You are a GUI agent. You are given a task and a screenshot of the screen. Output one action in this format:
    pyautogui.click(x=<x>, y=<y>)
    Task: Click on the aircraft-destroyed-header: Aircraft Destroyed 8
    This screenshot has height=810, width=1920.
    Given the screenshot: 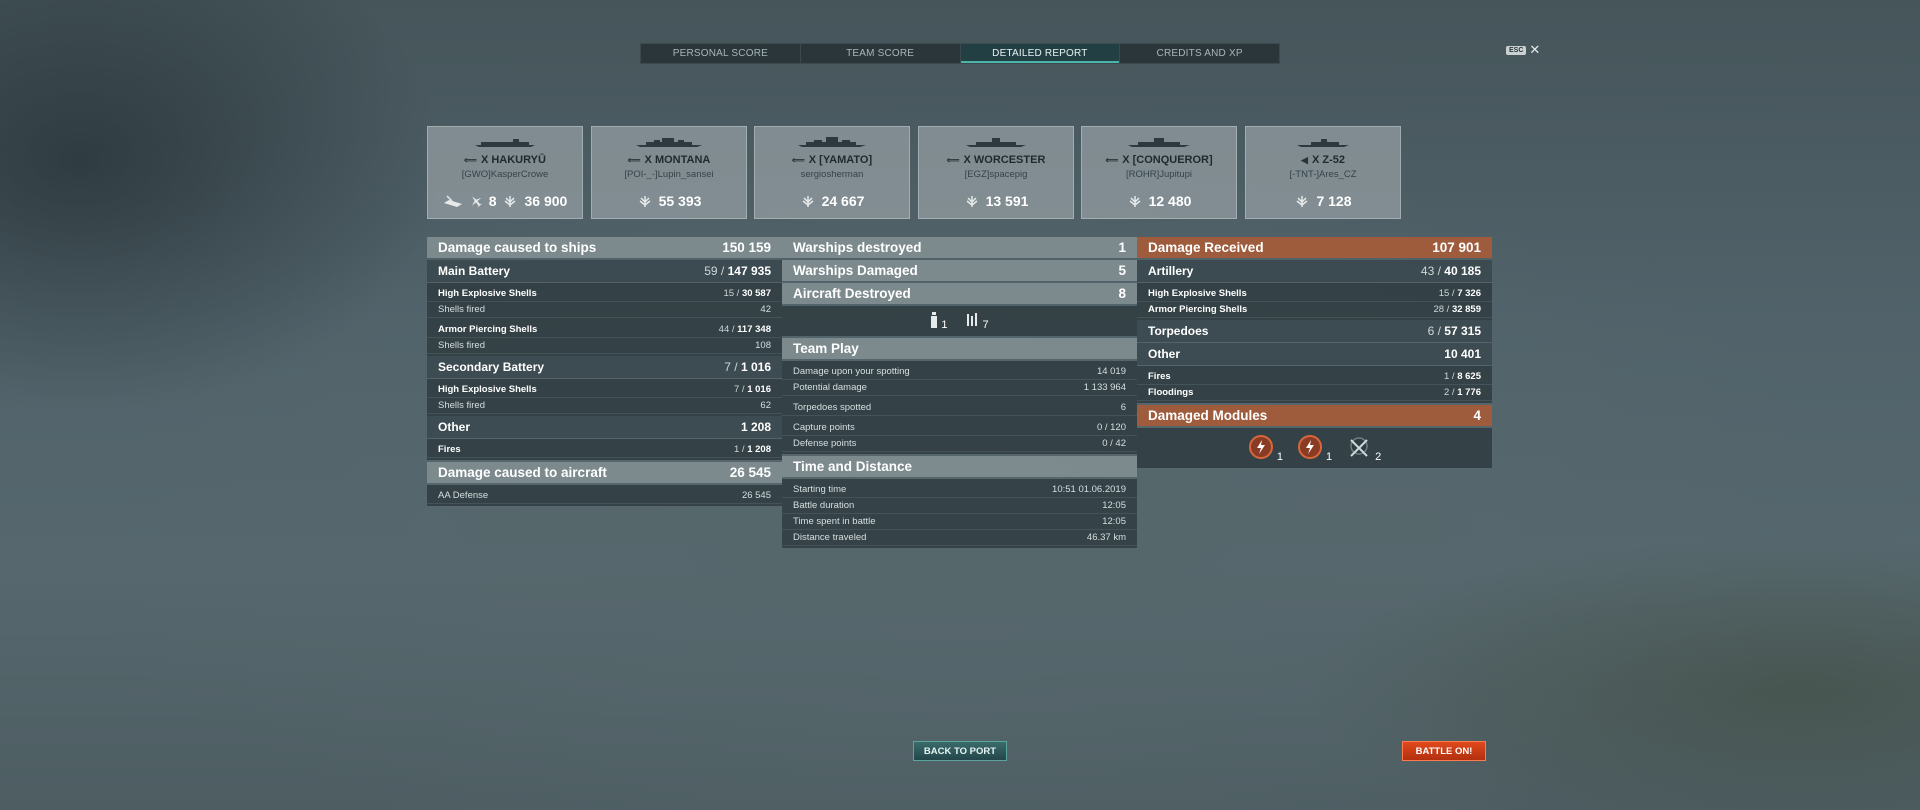 What is the action you would take?
    pyautogui.click(x=959, y=293)
    